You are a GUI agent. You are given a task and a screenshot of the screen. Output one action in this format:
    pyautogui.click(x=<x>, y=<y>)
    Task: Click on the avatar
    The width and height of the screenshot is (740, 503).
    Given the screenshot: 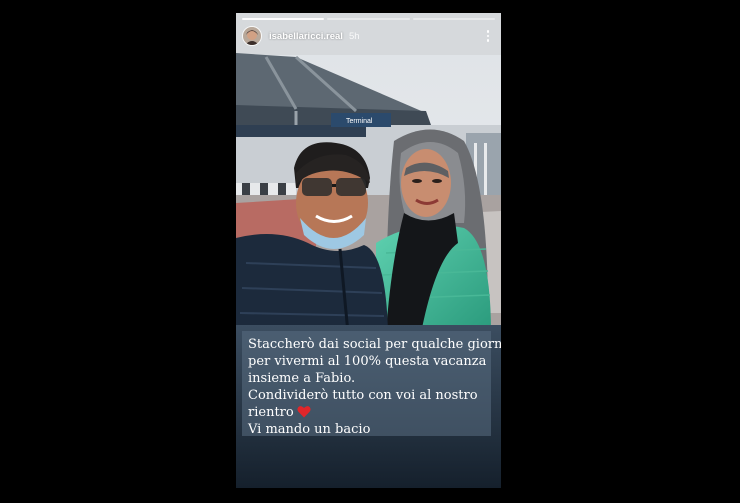 What is the action you would take?
    pyautogui.click(x=252, y=36)
    